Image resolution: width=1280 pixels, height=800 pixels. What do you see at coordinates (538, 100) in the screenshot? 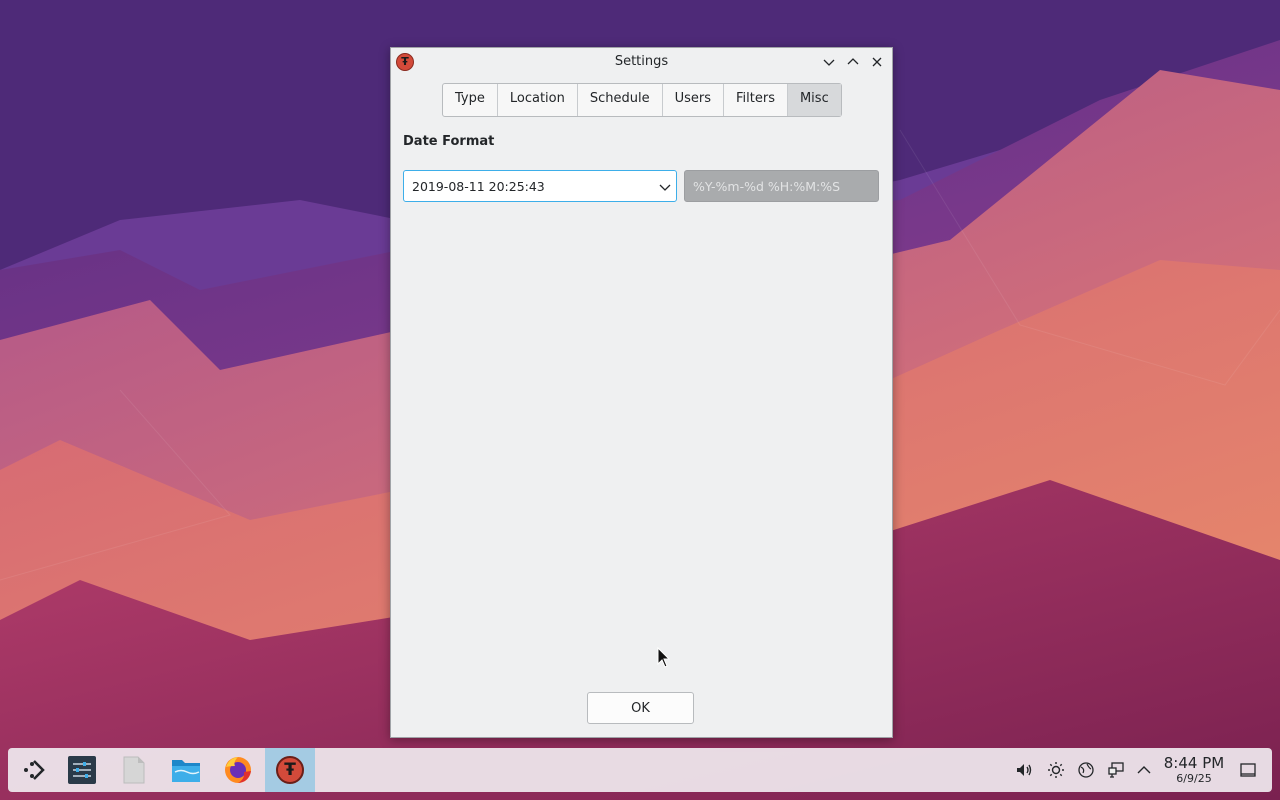
I see `tab-location: Location` at bounding box center [538, 100].